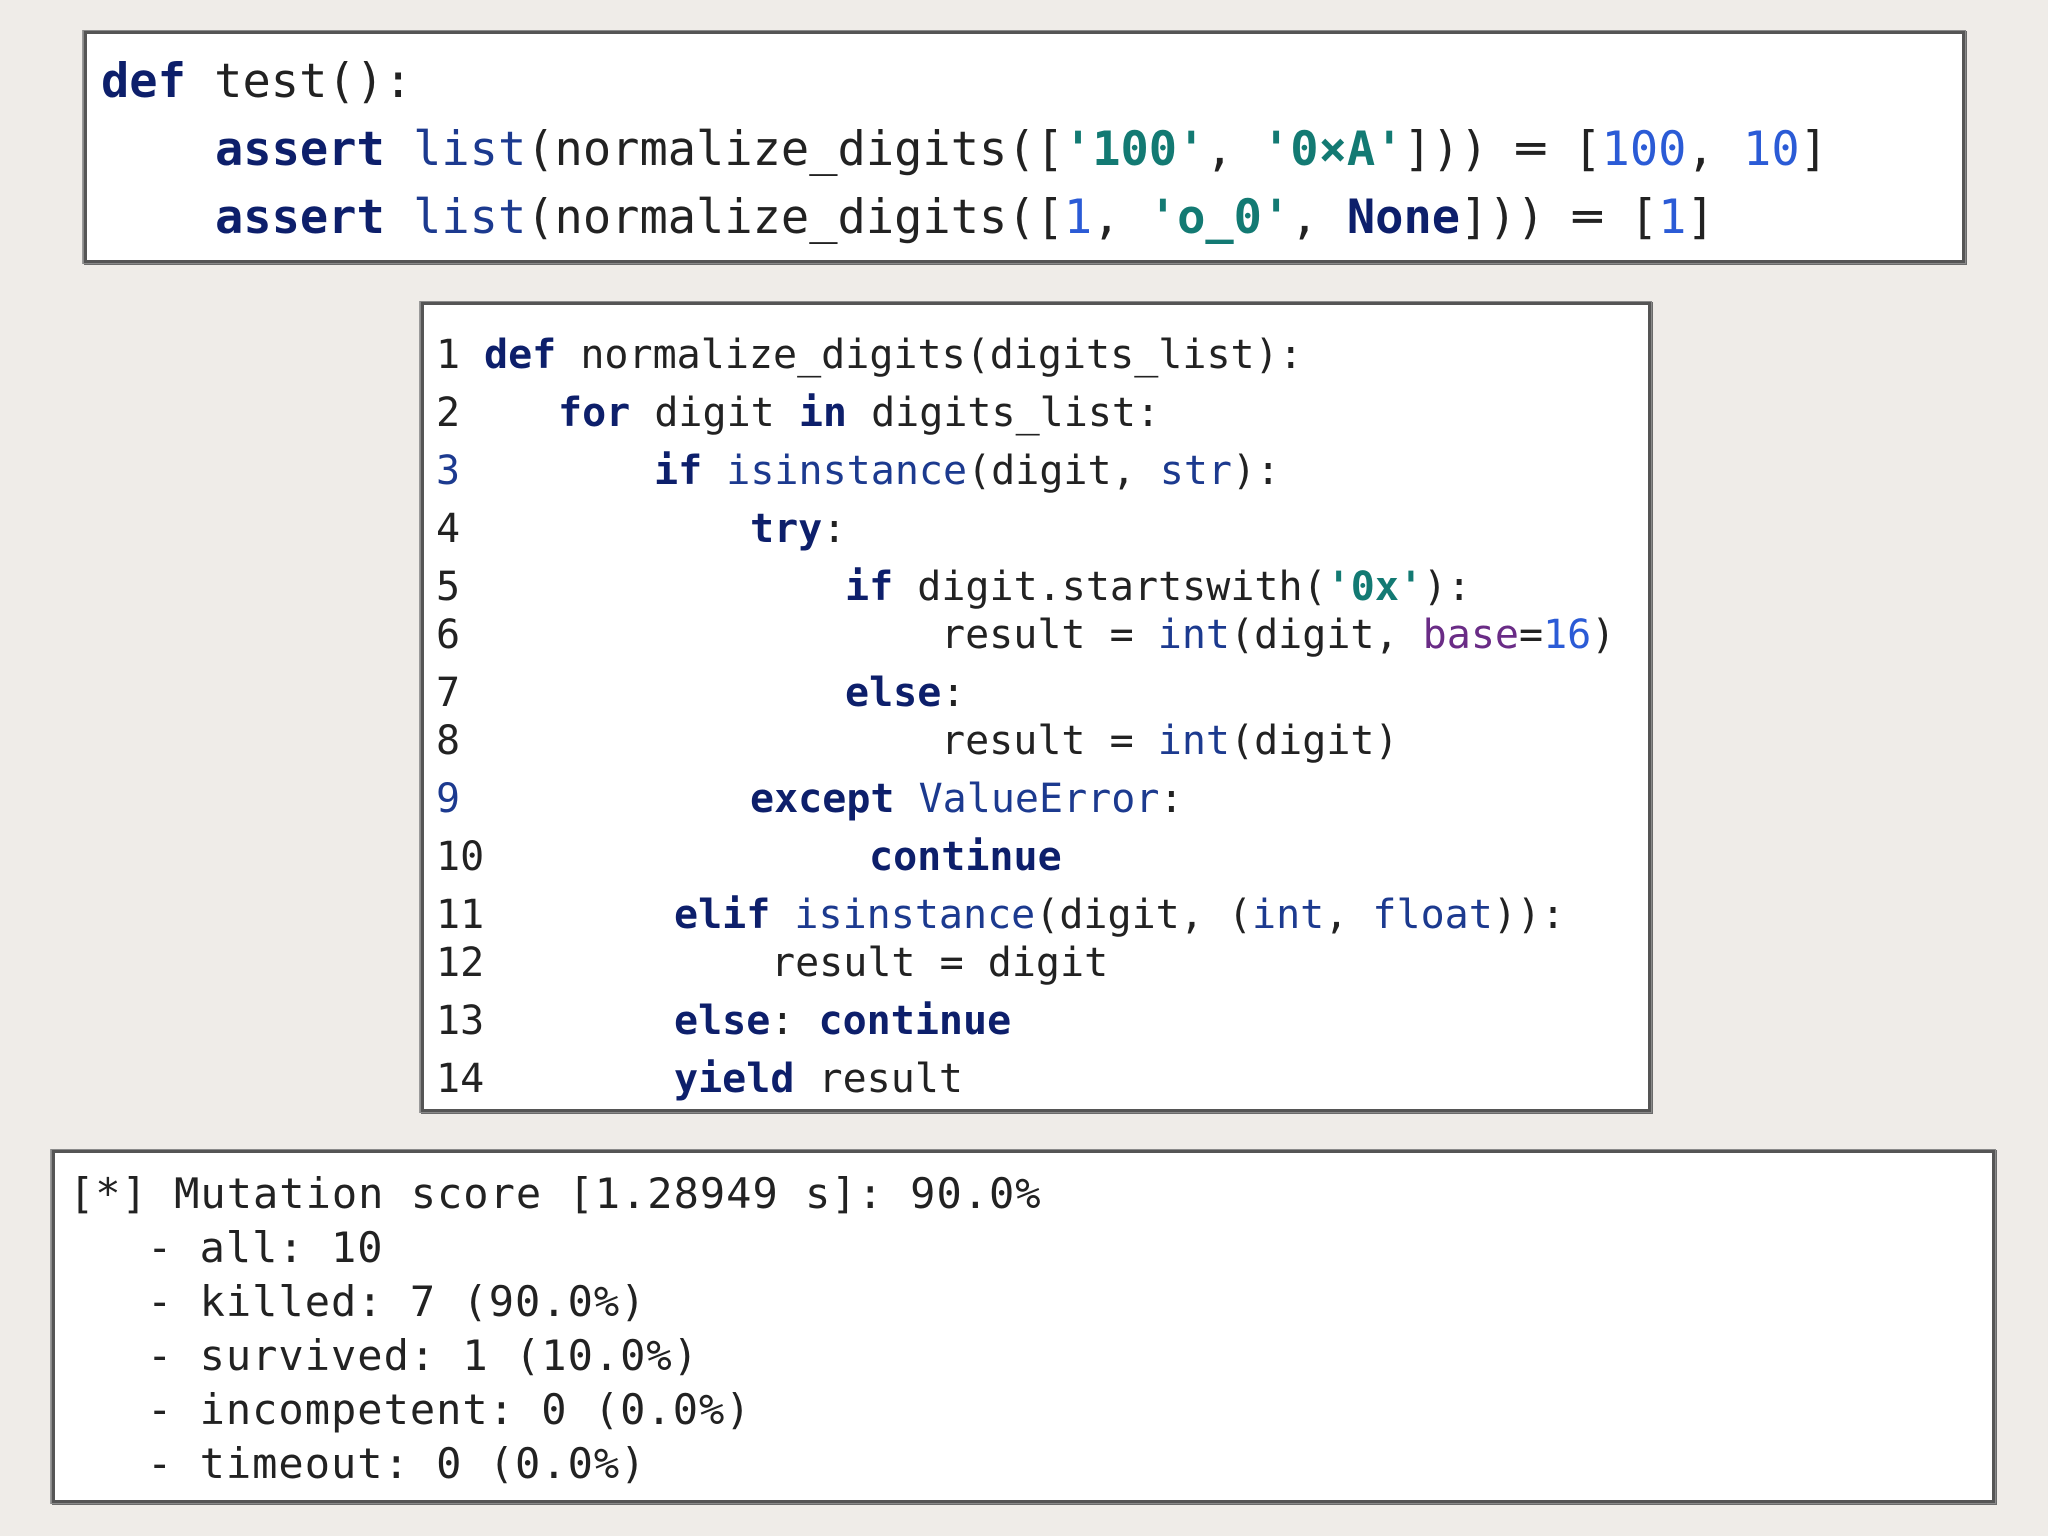  Describe the element at coordinates (1314, 741) in the screenshot. I see `code-text: (digit)` at that location.